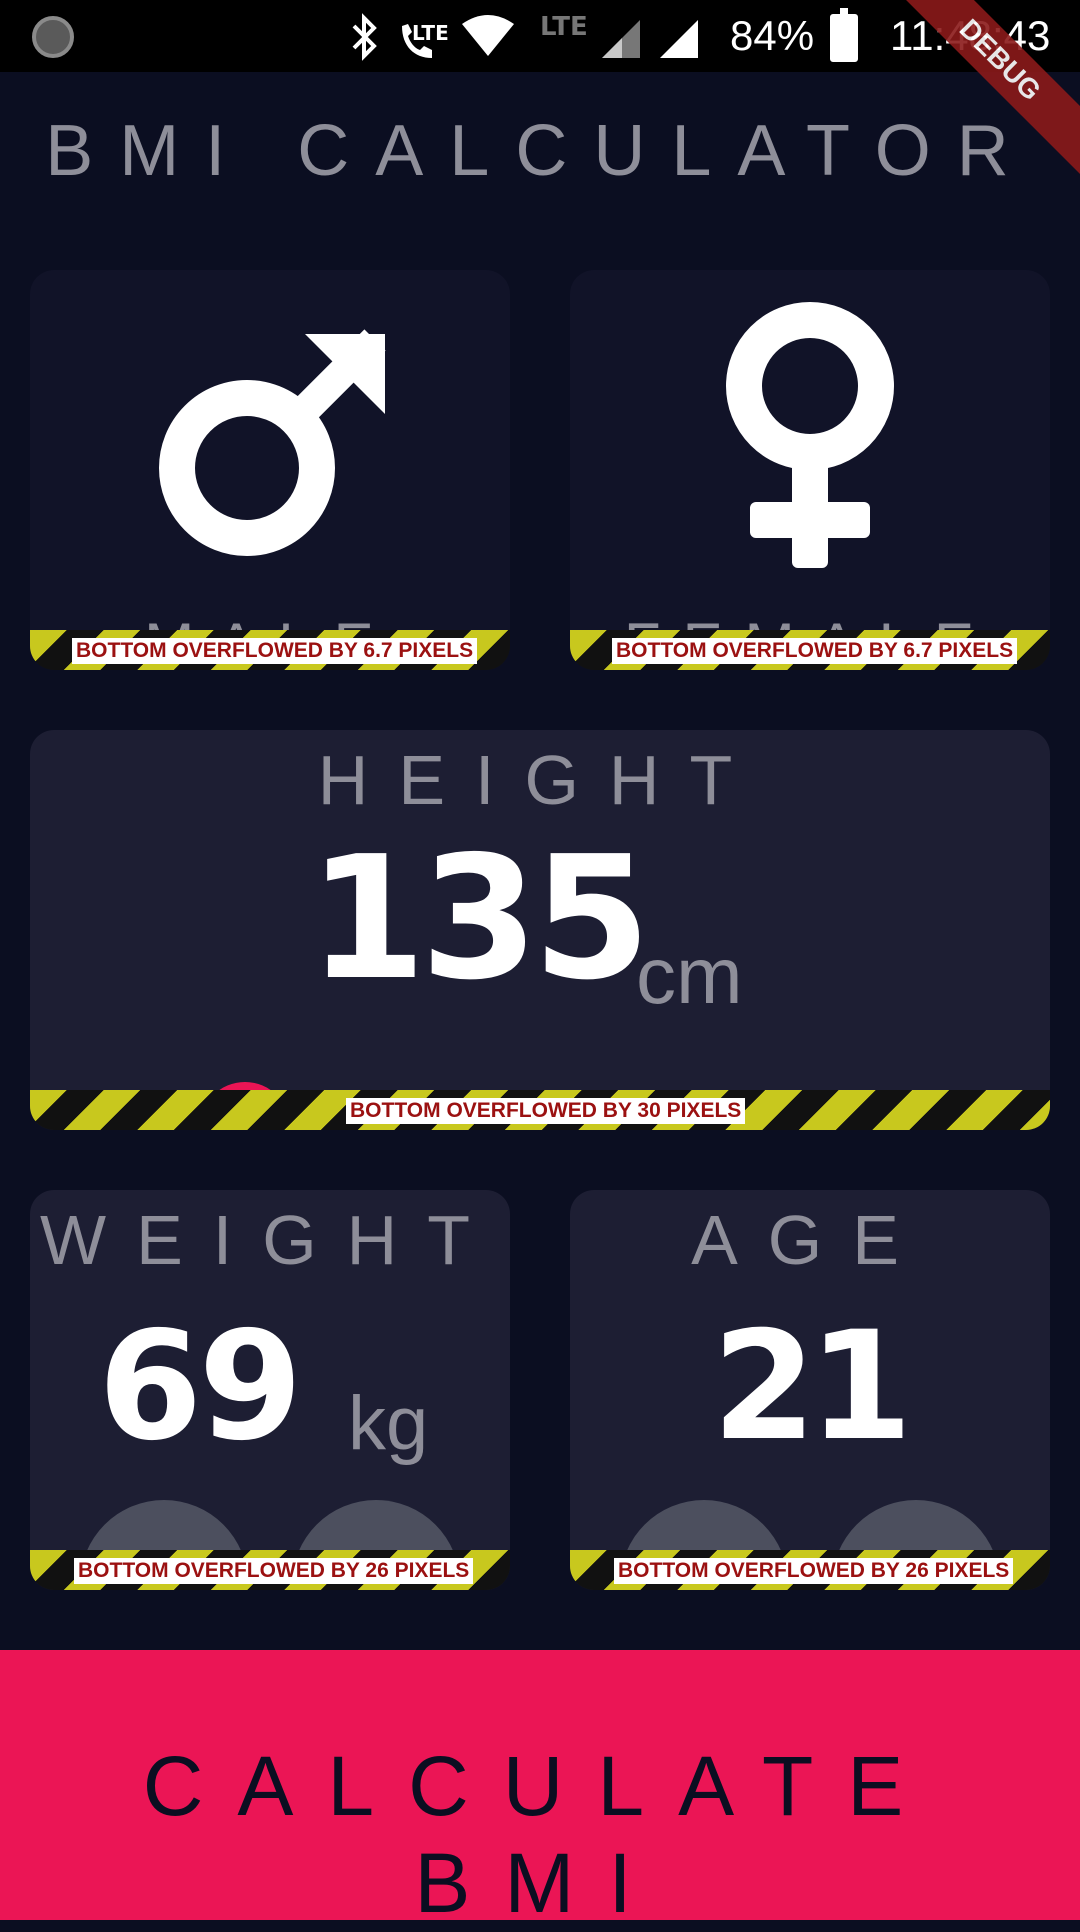 The image size is (1080, 1932). I want to click on weight-value: 69, so click(200, 1387).